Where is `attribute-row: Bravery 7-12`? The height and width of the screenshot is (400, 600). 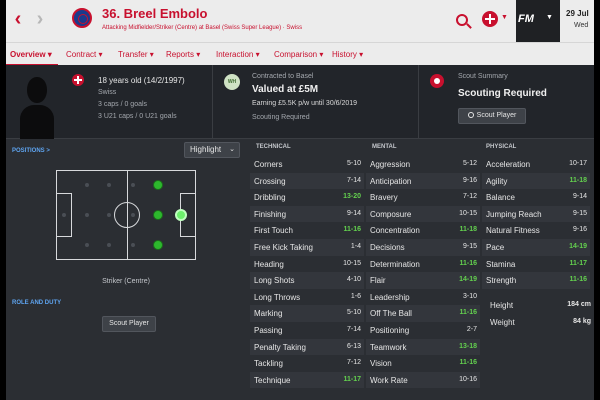
attribute-row: Bravery 7-12 is located at coordinates (423, 197).